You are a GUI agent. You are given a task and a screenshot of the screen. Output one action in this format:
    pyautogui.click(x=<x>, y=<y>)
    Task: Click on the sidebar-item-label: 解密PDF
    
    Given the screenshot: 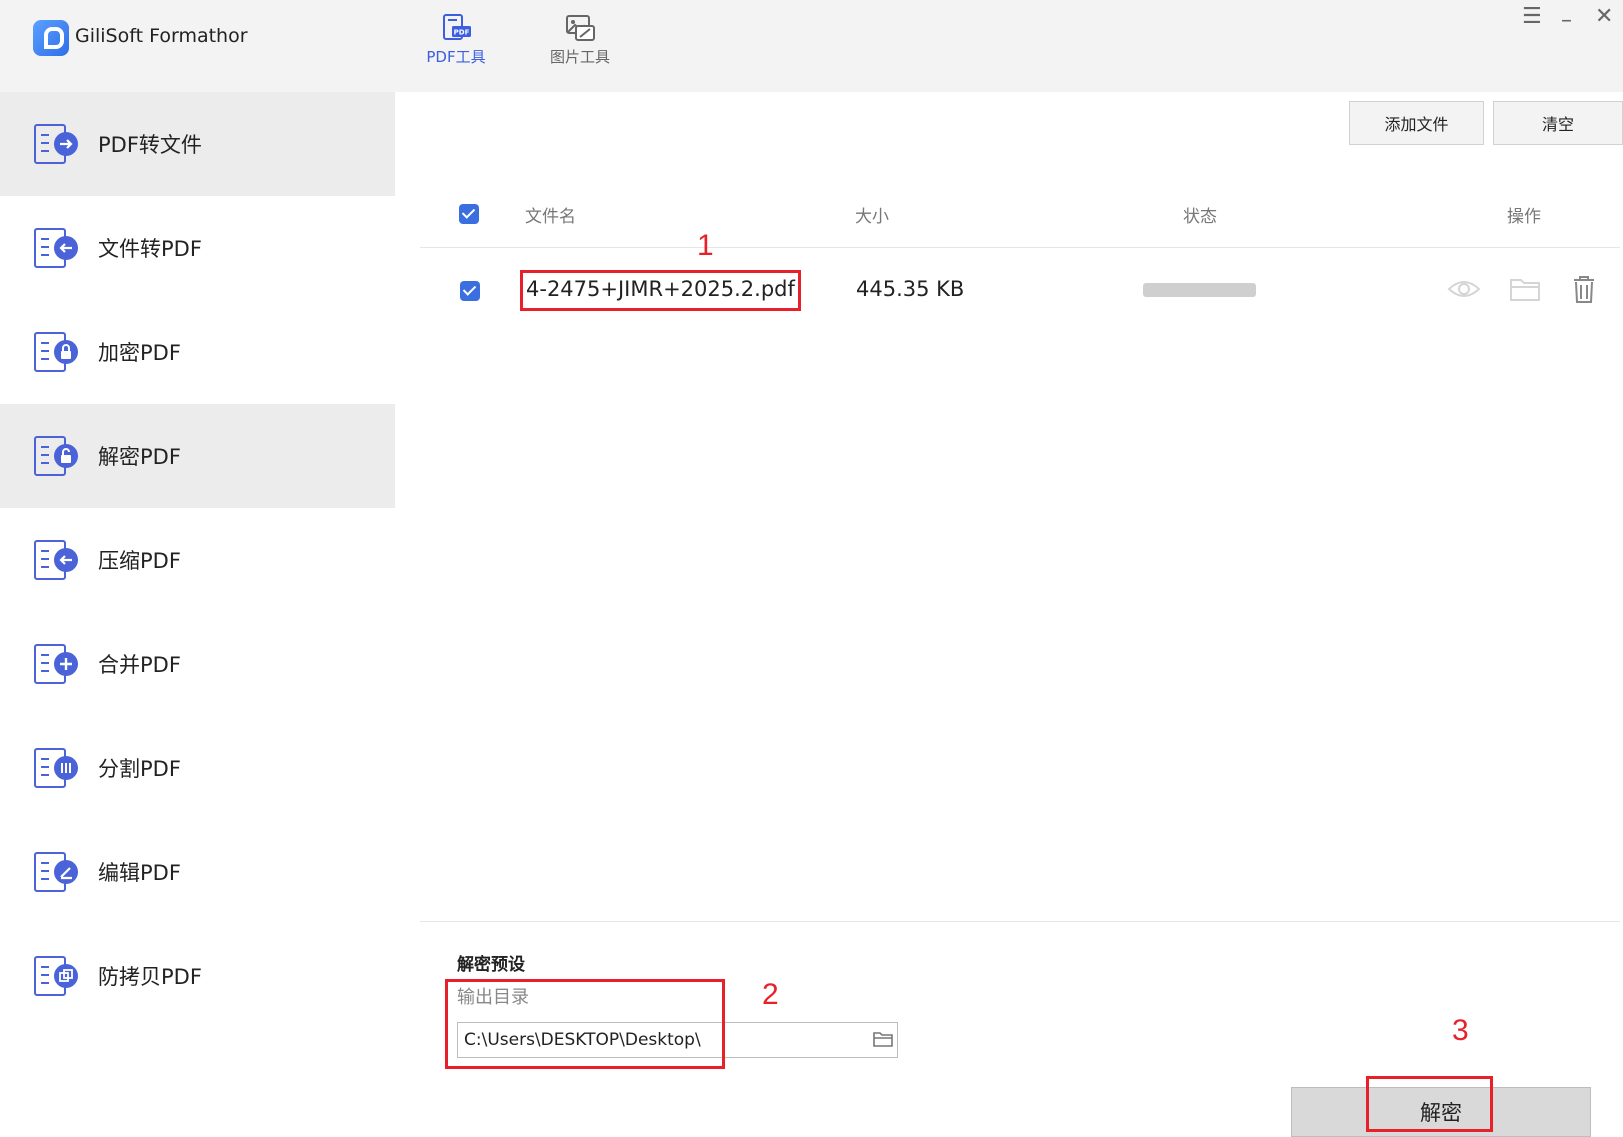 What is the action you would take?
    pyautogui.click(x=139, y=457)
    